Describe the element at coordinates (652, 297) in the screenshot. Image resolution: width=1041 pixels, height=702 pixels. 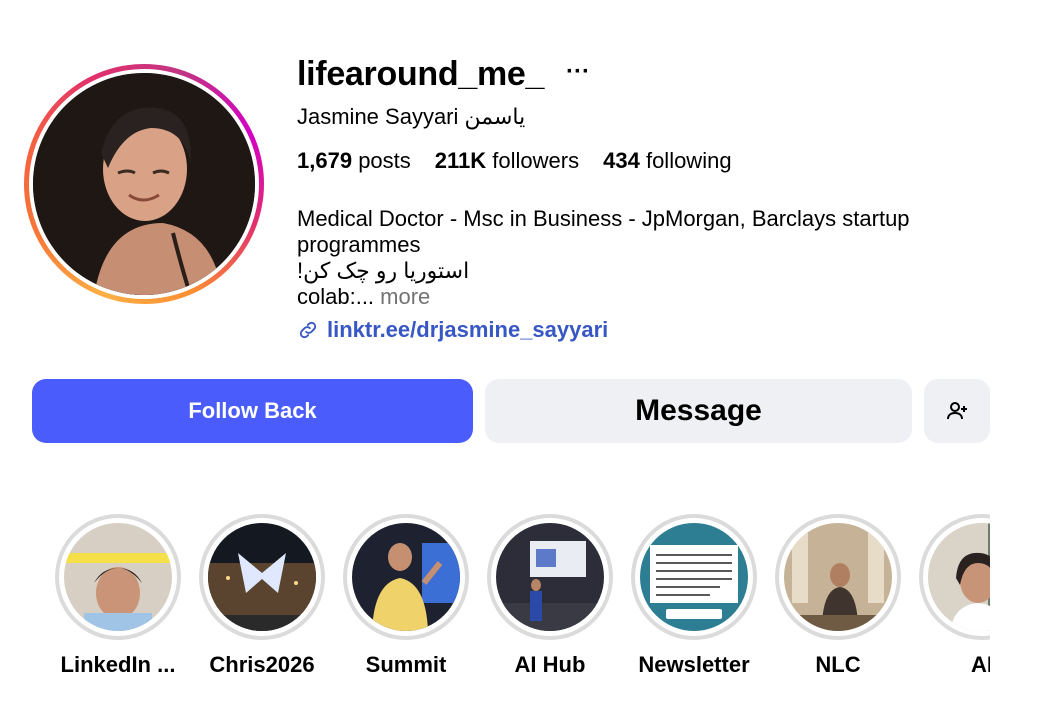
I see `bio-line-4: colab:... more` at that location.